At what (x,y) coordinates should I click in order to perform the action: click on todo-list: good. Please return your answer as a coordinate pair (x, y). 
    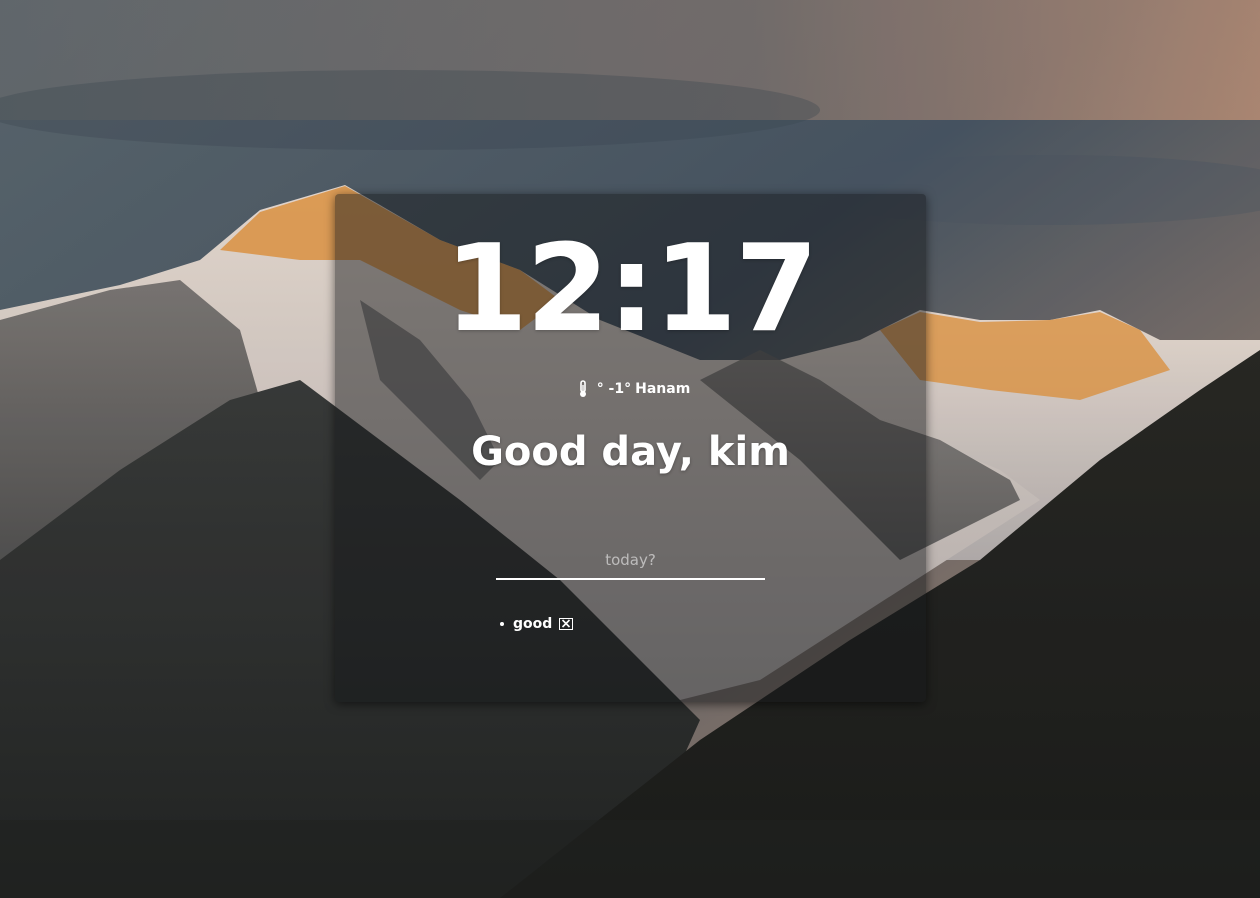
    Looking at the image, I should click on (535, 624).